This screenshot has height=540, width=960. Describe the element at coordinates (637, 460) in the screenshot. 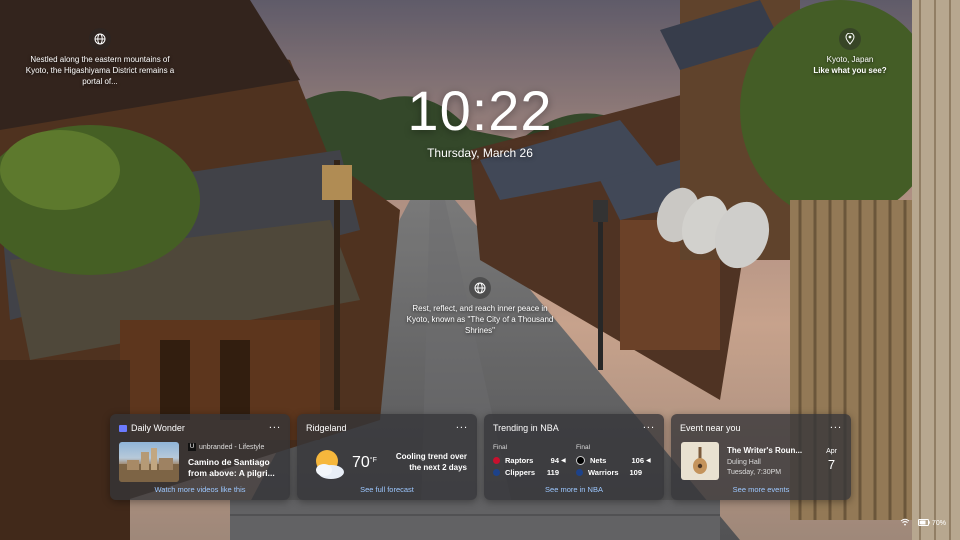

I see `team-score: 106` at that location.